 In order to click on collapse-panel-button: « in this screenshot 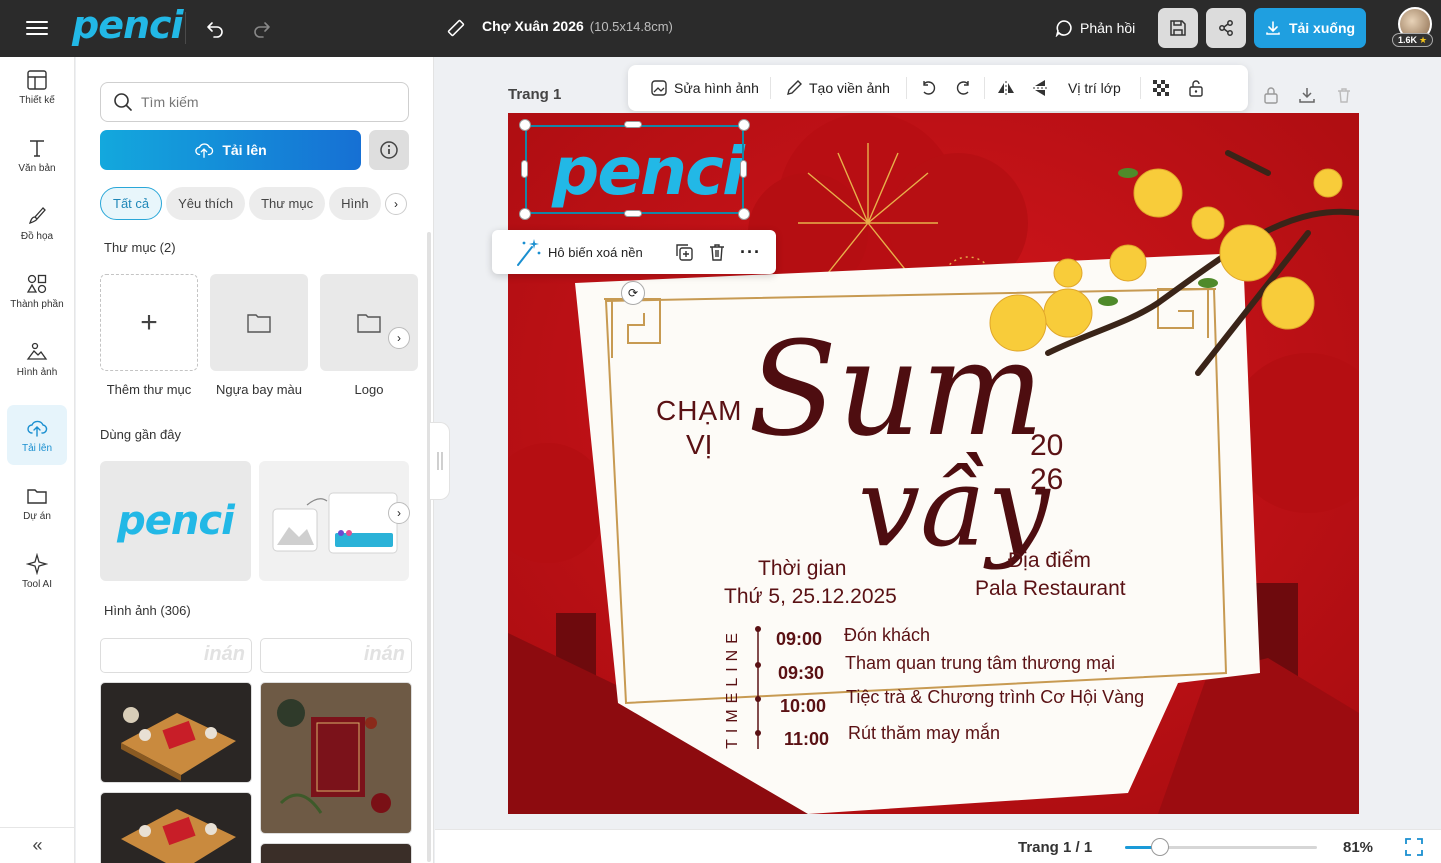, I will do `click(37, 845)`.